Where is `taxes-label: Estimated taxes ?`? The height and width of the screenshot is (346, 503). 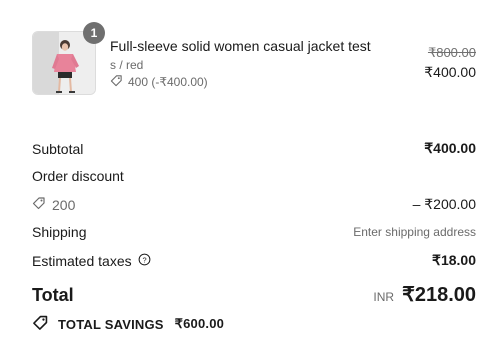
taxes-label: Estimated taxes ? is located at coordinates (91, 261).